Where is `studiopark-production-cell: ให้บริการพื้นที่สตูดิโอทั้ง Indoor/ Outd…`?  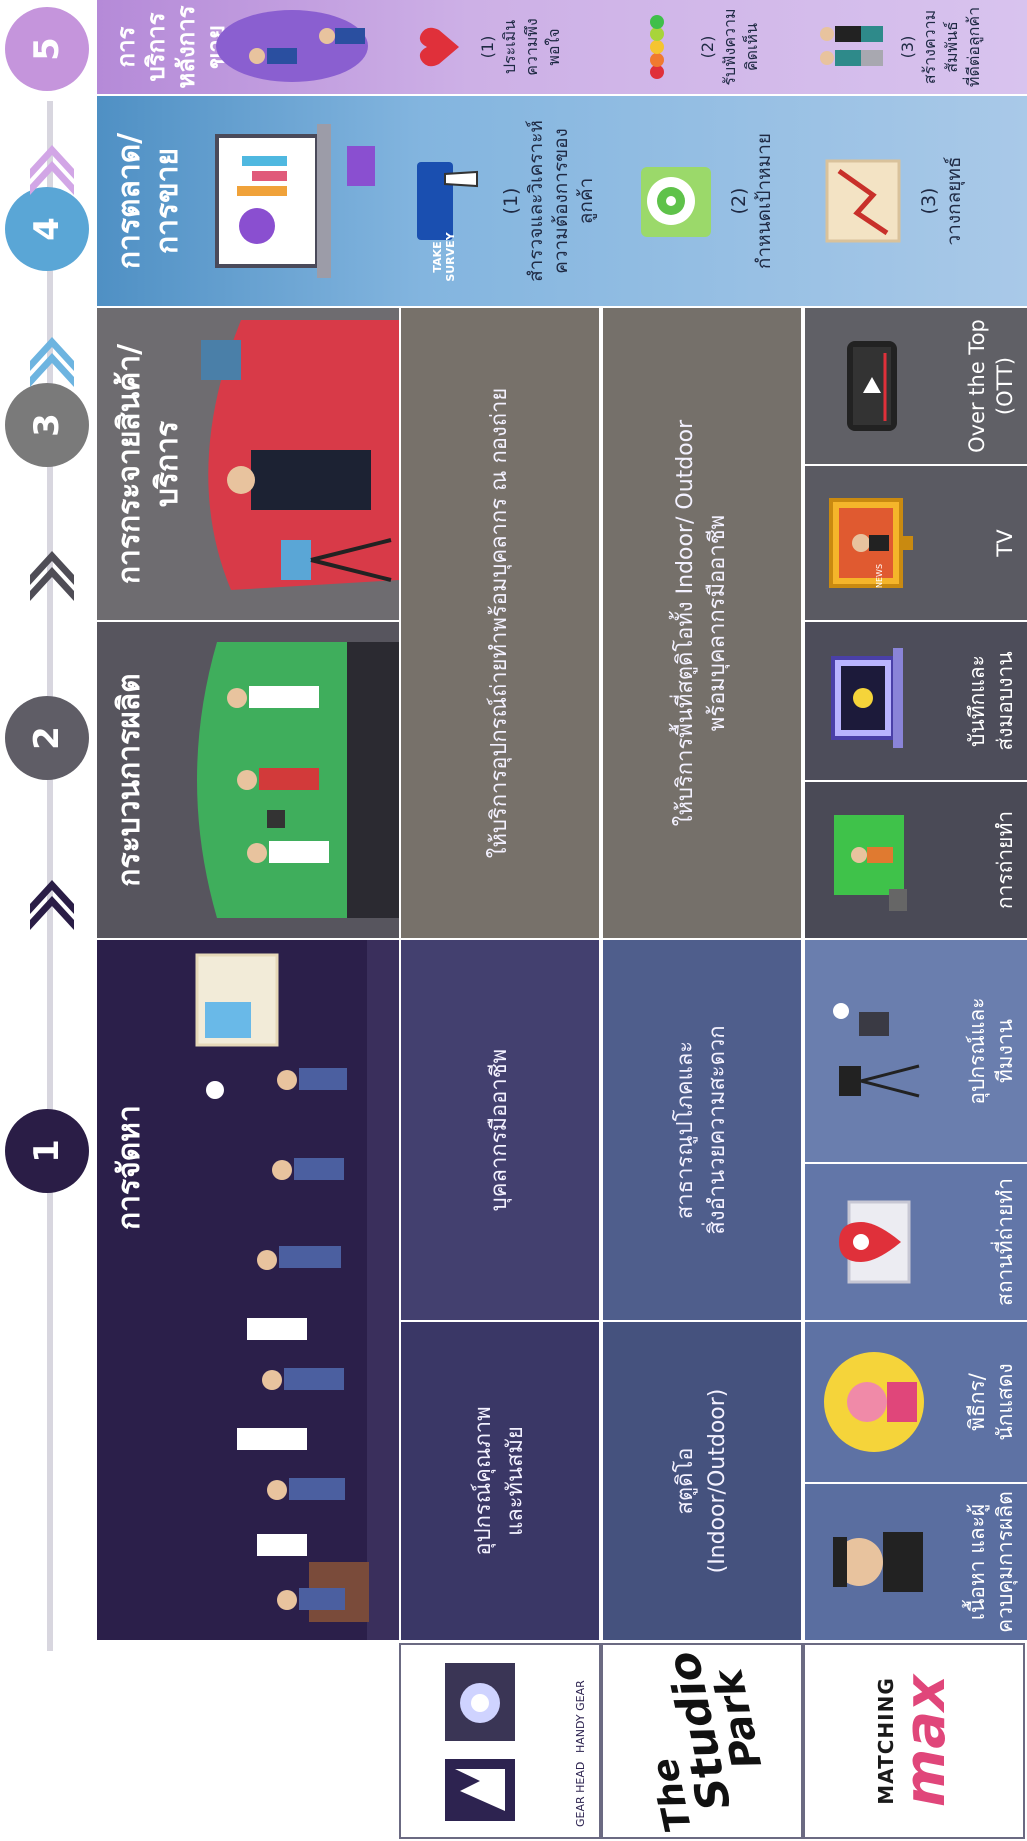
studiopark-production-cell: ให้บริการพื้นที่สตูดิโอทั้ง Indoor/ Outd… is located at coordinates (702, 623).